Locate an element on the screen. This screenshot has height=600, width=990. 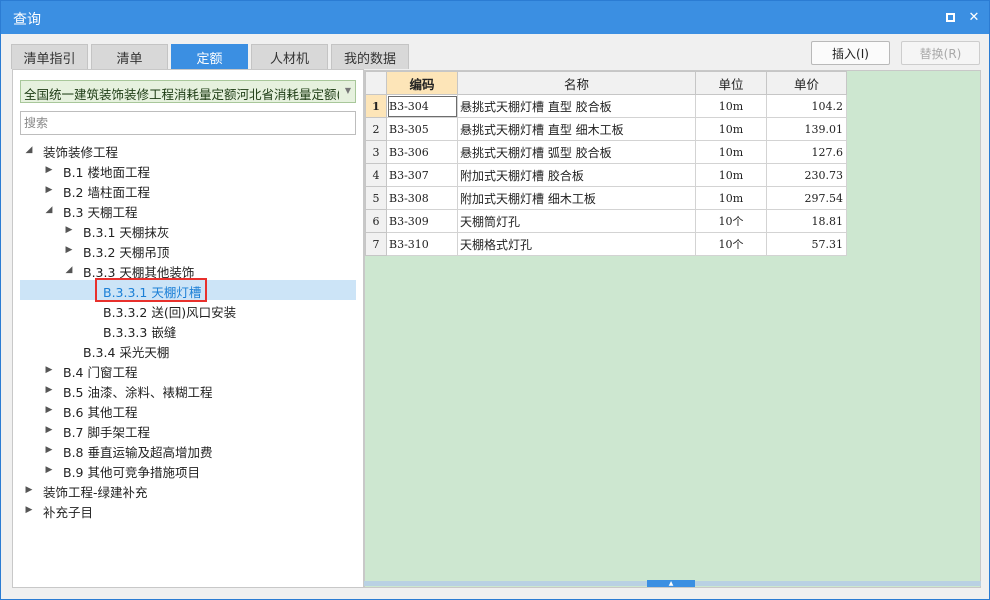
cell-price: 18.81 is located at coordinates (806, 221).